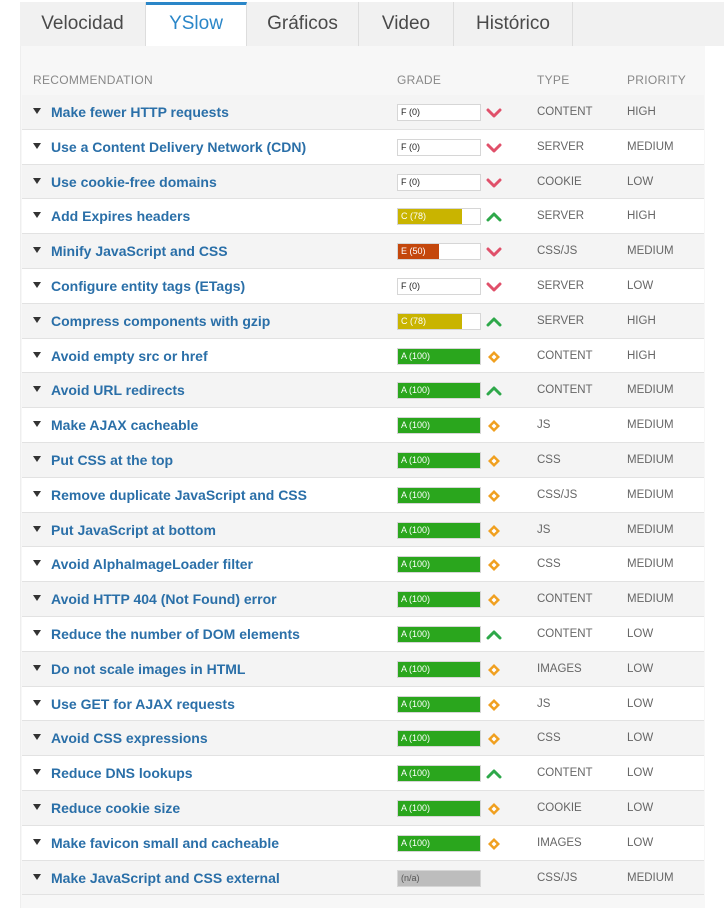 This screenshot has width=724, height=908. Describe the element at coordinates (363, 739) in the screenshot. I see `table-row: Avoid CSS expressions A (100) CSS LOW` at that location.